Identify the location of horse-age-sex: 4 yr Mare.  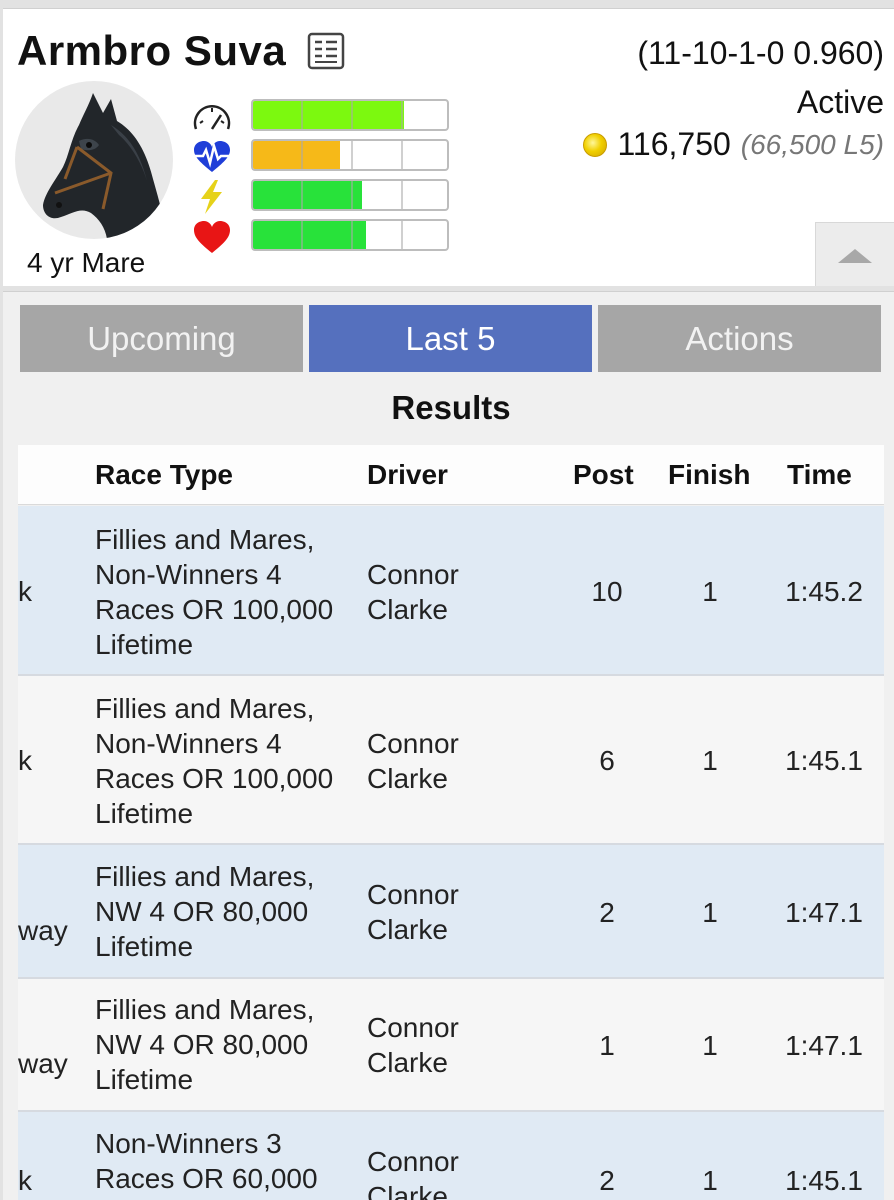
(86, 262).